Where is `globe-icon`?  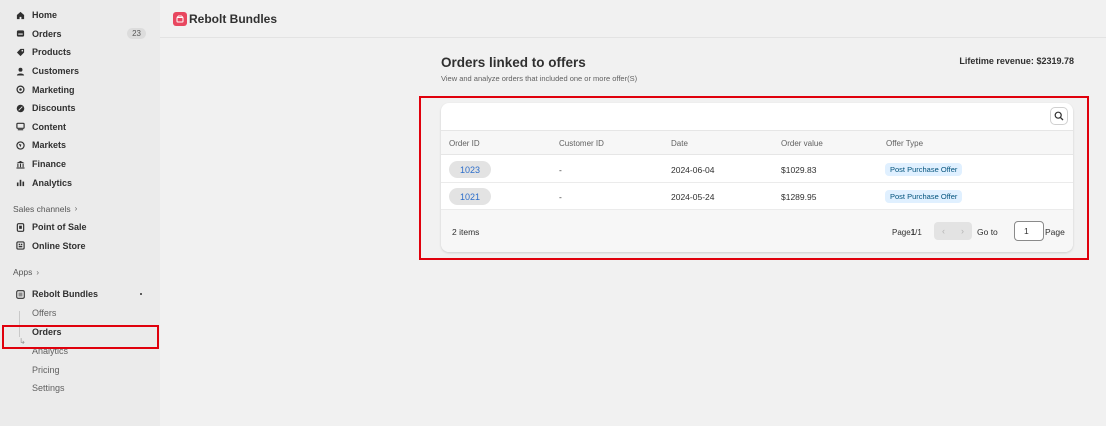 globe-icon is located at coordinates (20, 145).